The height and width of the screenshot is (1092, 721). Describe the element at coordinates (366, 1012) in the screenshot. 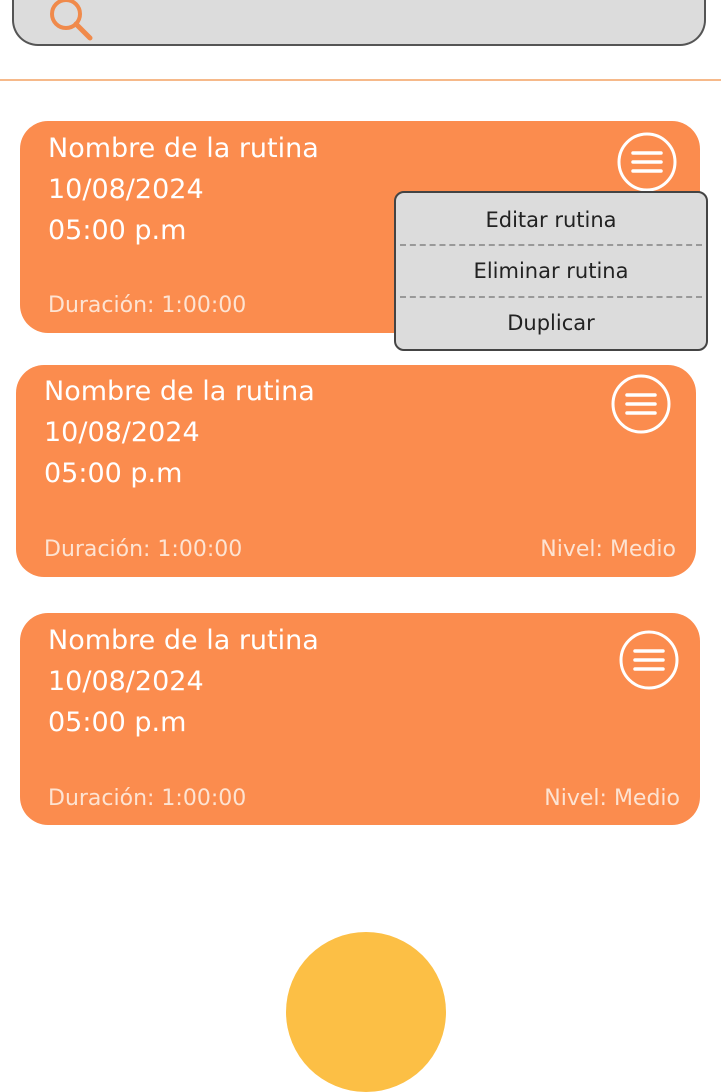

I see `add-routine-button` at that location.